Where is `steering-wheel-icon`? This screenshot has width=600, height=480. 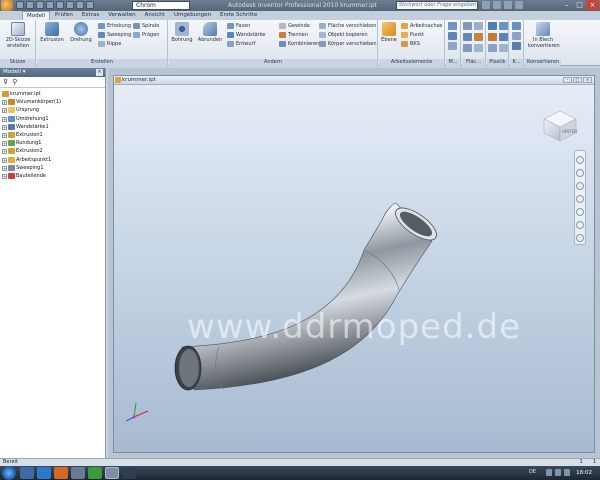 steering-wheel-icon is located at coordinates (580, 160).